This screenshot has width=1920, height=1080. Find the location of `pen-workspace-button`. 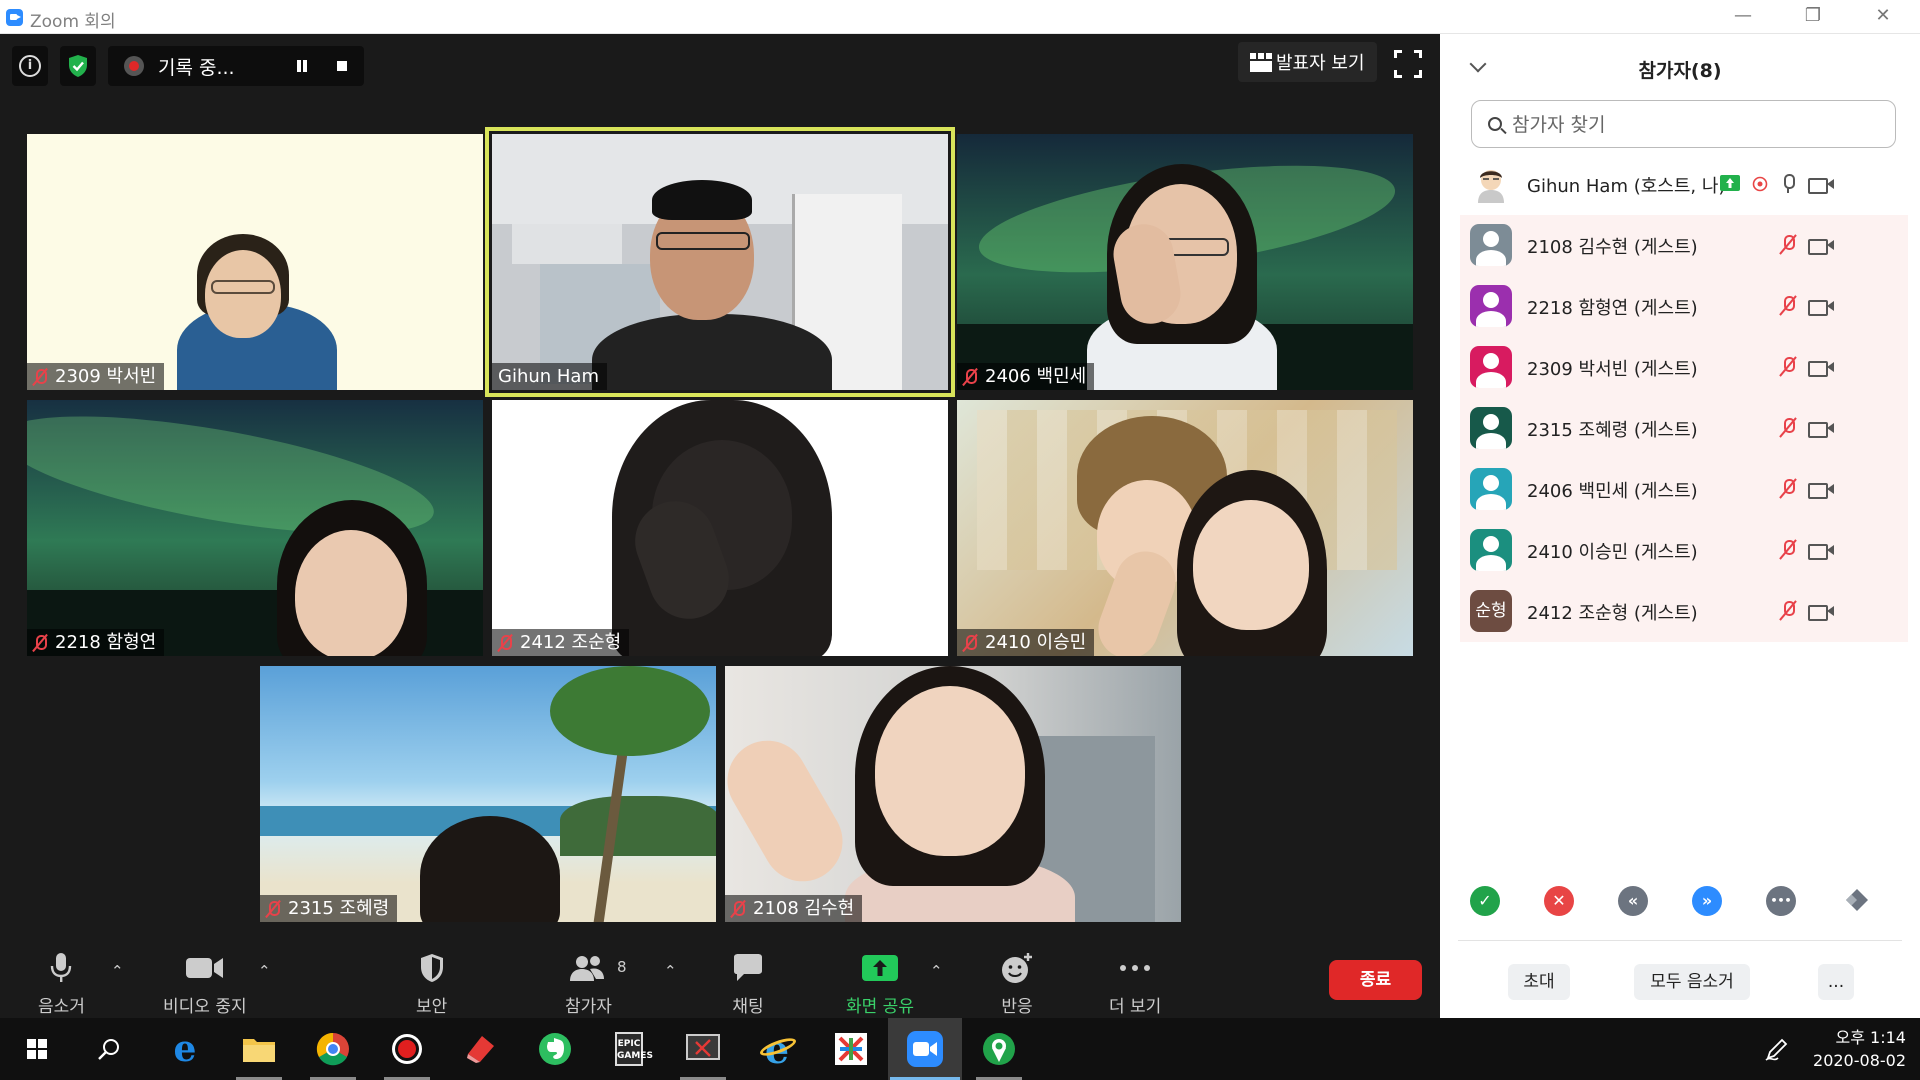

pen-workspace-button is located at coordinates (1777, 1049).